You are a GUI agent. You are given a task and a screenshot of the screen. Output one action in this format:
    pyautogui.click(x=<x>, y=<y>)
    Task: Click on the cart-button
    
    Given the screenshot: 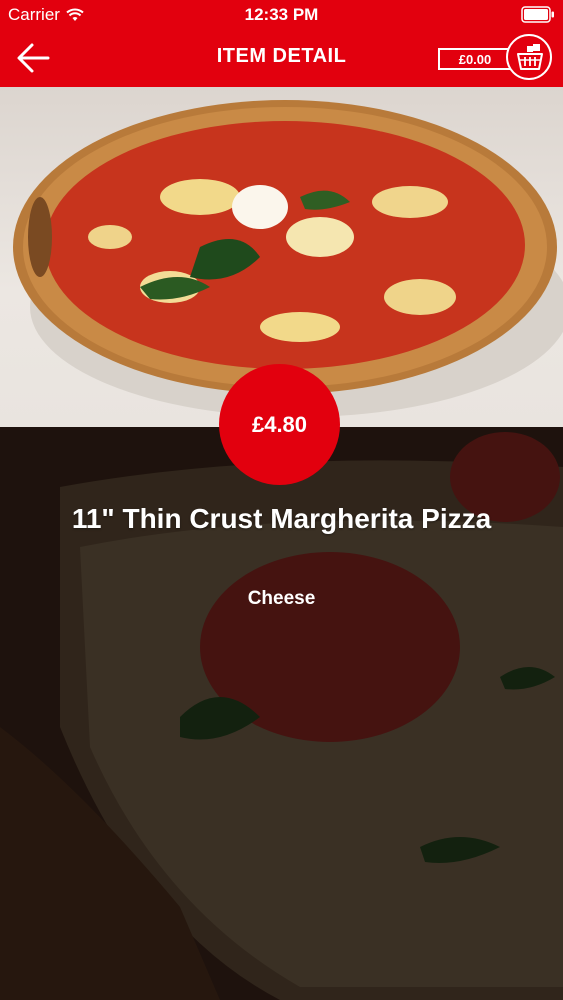 What is the action you would take?
    pyautogui.click(x=529, y=57)
    